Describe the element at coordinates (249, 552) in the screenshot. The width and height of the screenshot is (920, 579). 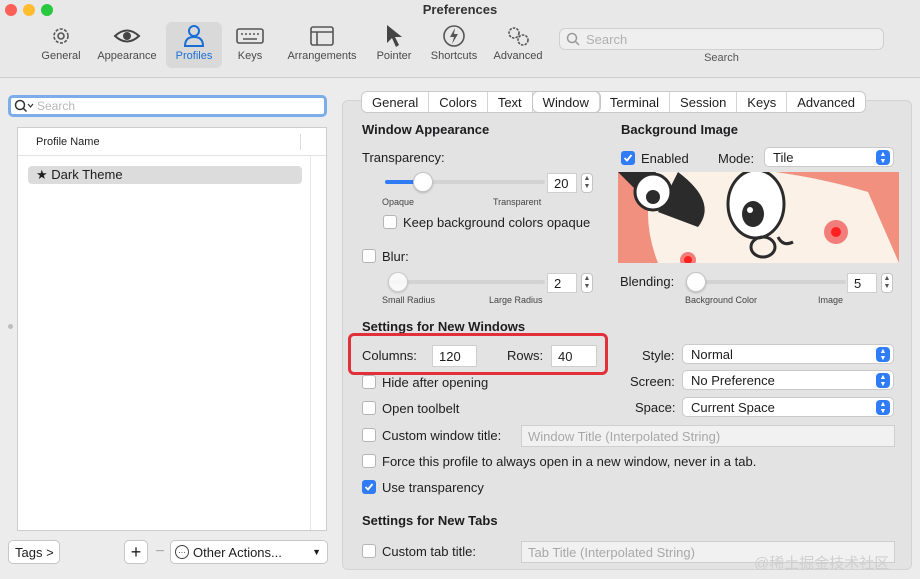
I see `other-actions-menu: ··· Other Actions... ▼` at that location.